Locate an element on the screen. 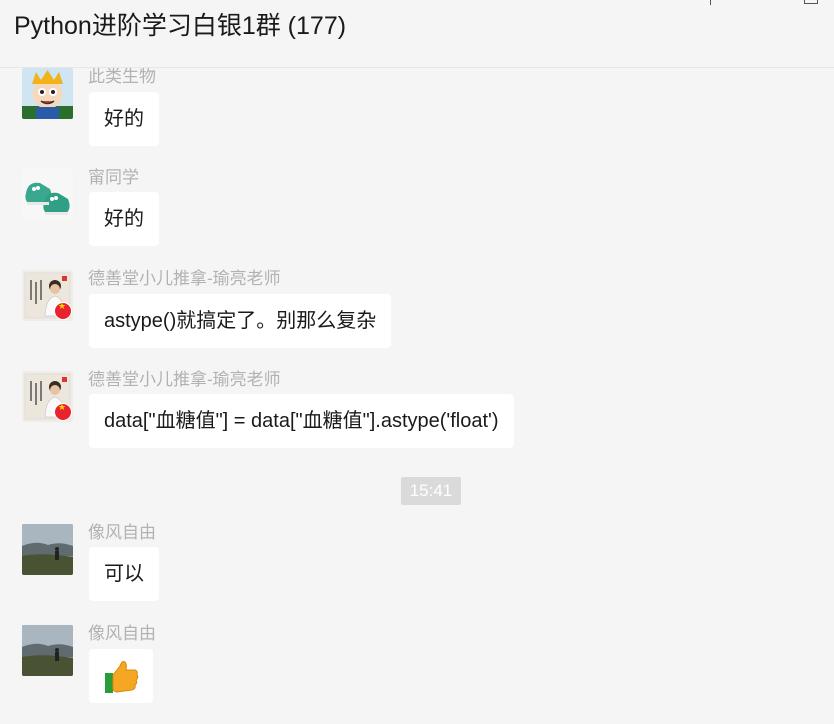 The height and width of the screenshot is (724, 834). message-timestamp: 15:41 is located at coordinates (431, 491).